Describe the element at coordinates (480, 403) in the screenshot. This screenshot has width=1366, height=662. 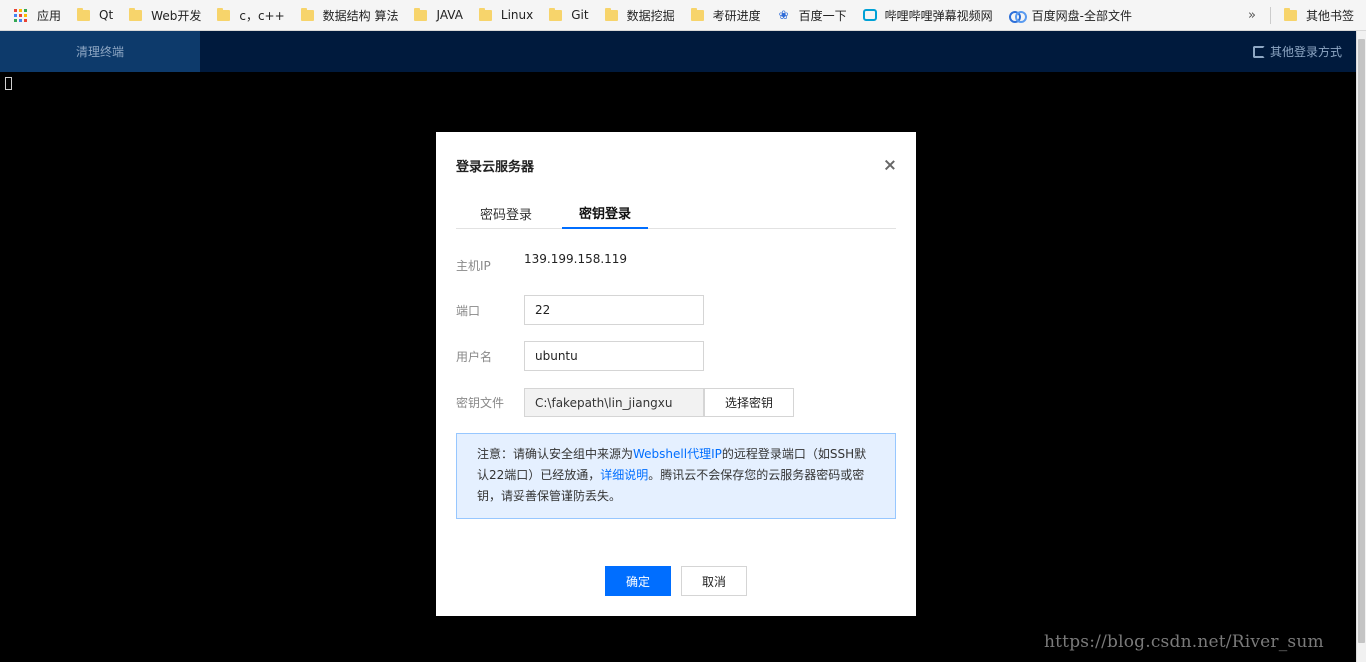
I see `key-file-label: 密钥文件` at that location.